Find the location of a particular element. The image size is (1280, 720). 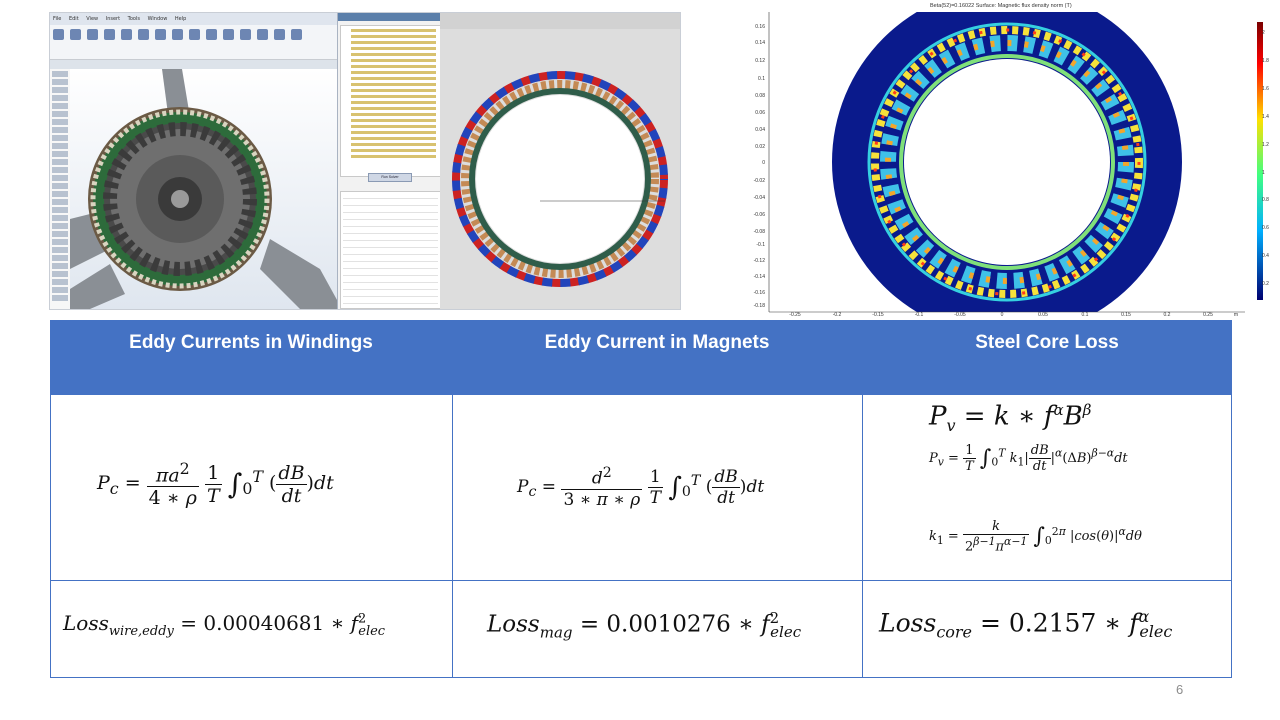

header-windings: Eddy Currents in Windings is located at coordinates (251, 357).